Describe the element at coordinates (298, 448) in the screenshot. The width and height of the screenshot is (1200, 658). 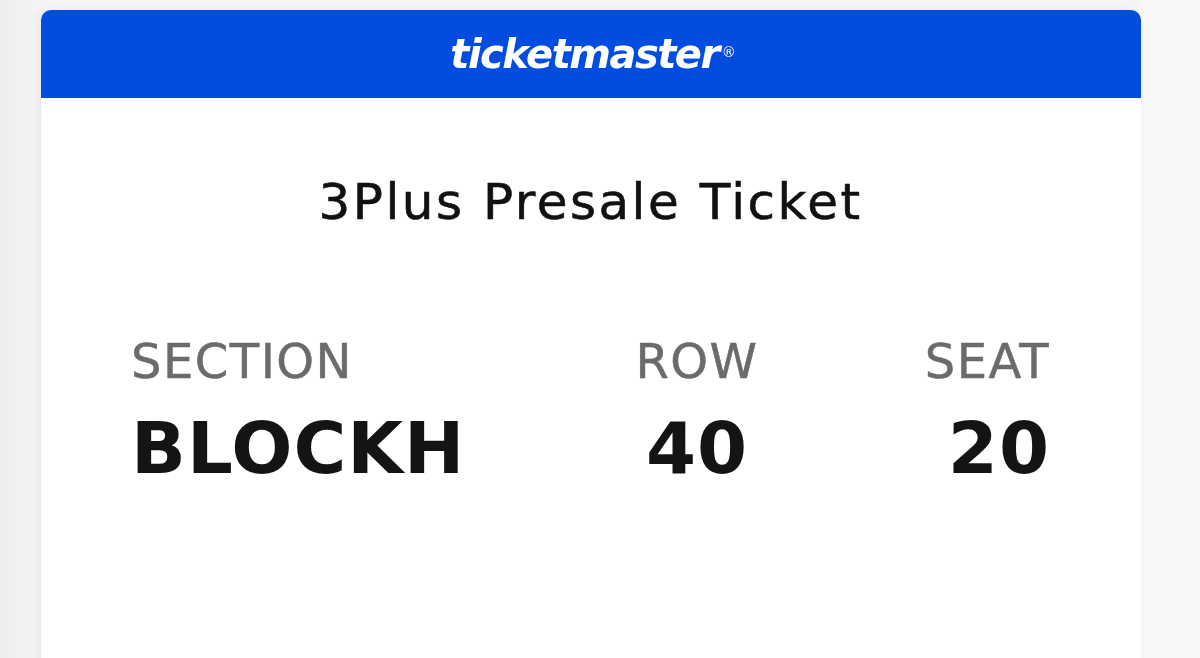
I see `field-value: BLOCKH` at that location.